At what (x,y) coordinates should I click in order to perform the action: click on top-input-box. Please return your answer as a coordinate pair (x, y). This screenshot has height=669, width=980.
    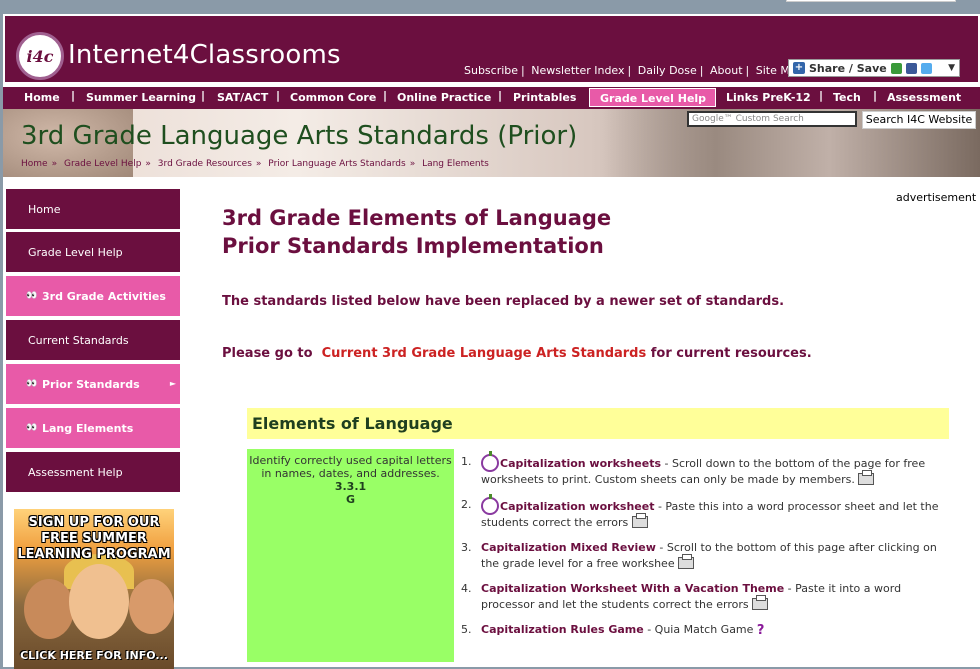
    Looking at the image, I should click on (871, 1).